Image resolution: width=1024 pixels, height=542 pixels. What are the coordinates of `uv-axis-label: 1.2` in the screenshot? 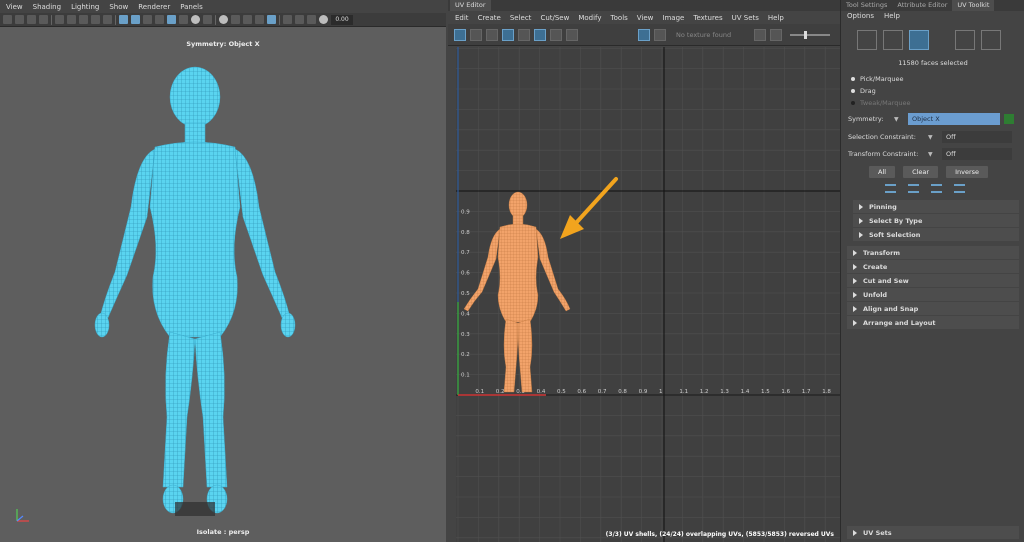 It's located at (704, 392).